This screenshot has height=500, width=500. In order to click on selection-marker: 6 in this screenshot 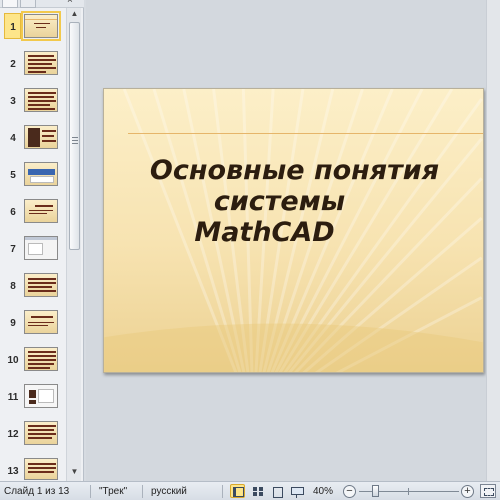, I will do `click(12, 211)`.